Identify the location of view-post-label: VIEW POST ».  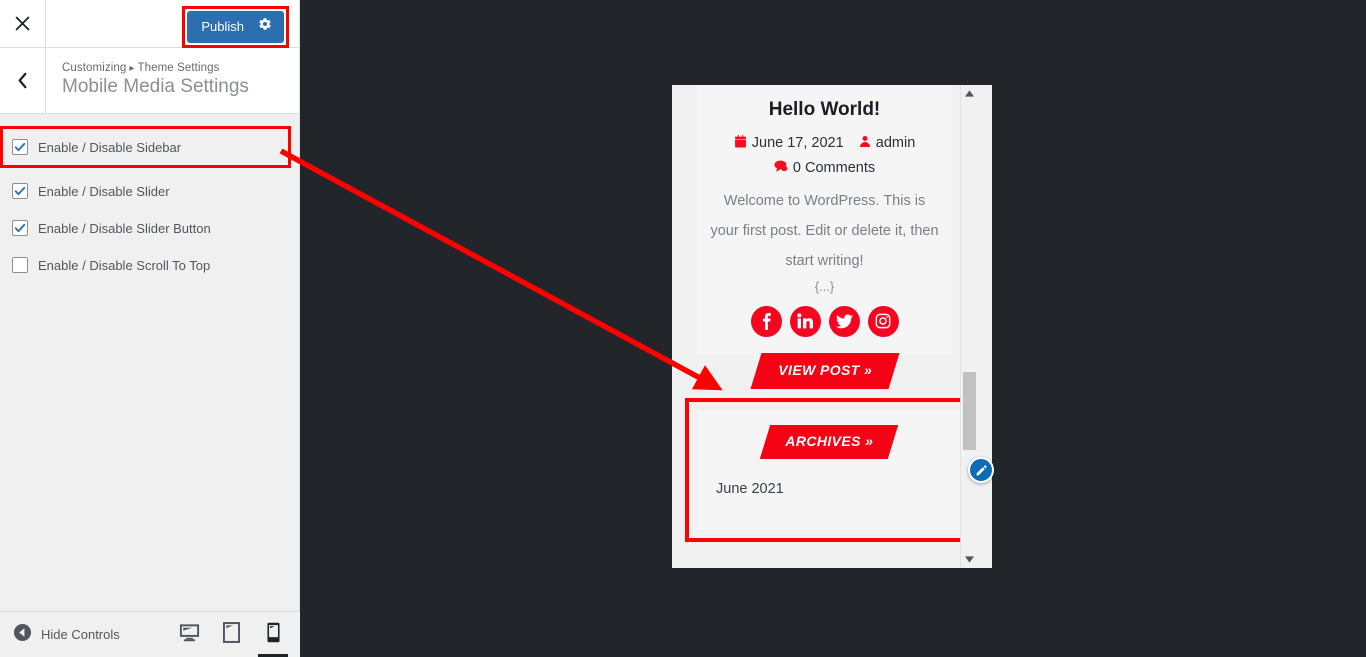
(824, 369).